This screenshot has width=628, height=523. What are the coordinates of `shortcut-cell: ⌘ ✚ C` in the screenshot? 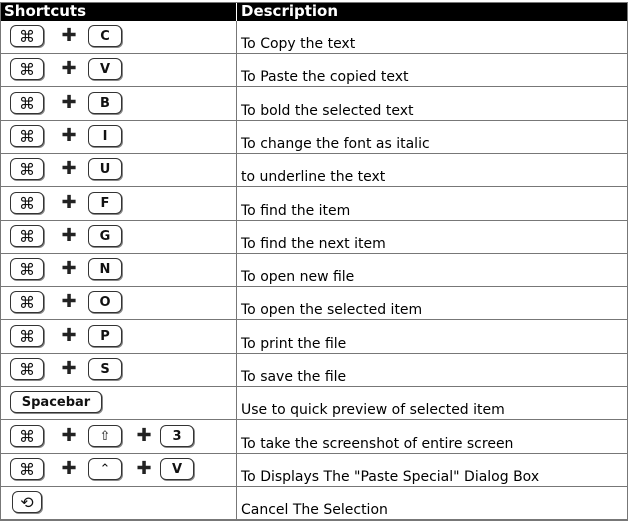 It's located at (118, 37).